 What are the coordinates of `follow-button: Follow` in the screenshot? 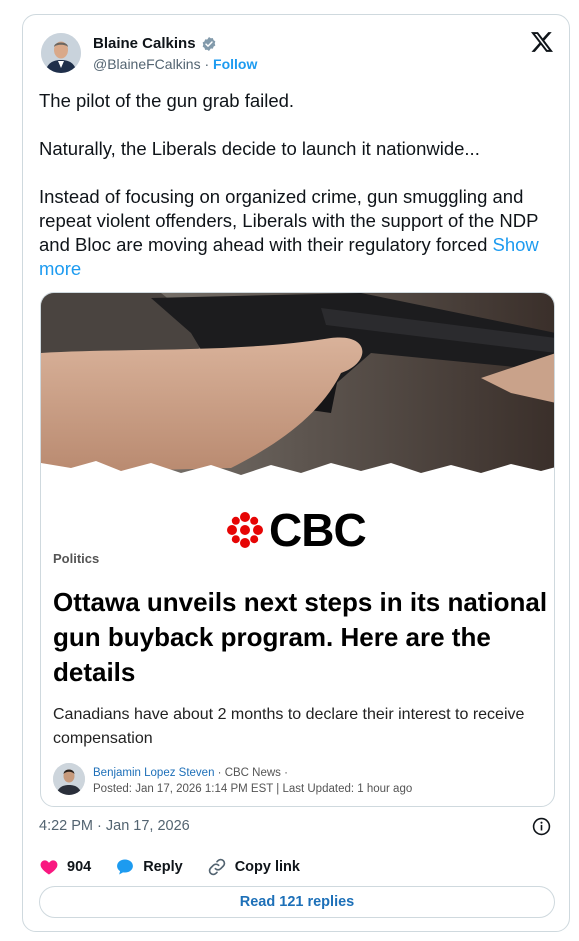 It's located at (235, 64).